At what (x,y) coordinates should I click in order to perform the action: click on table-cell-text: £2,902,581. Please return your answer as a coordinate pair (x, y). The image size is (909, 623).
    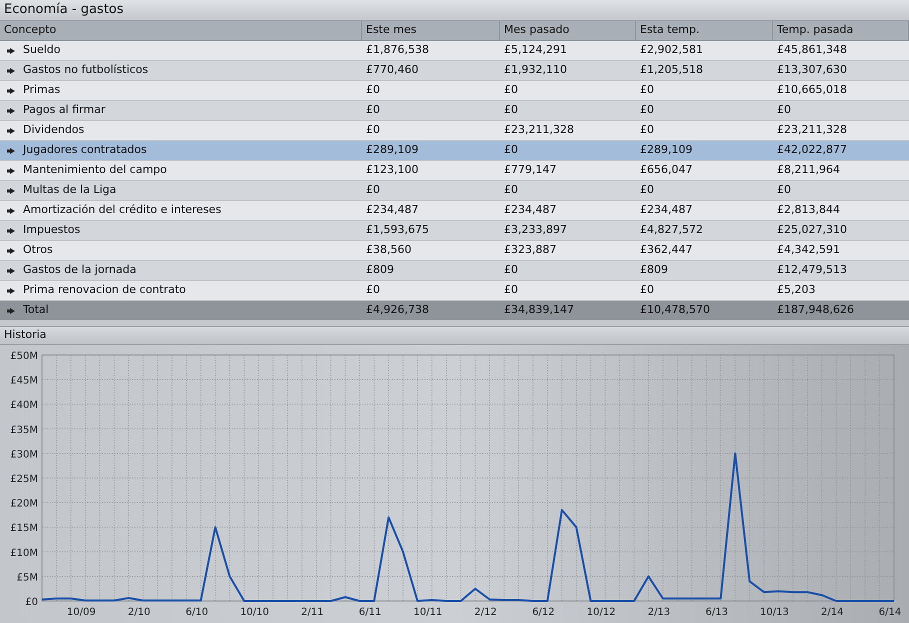
    Looking at the image, I should click on (671, 50).